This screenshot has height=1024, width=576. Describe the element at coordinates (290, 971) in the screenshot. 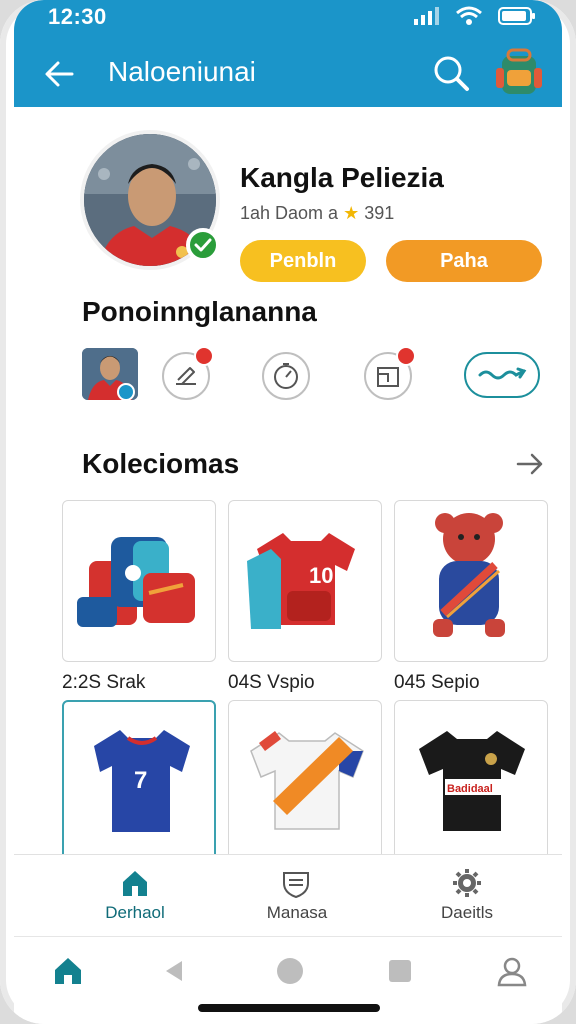

I see `nav-home-circle-icon` at that location.